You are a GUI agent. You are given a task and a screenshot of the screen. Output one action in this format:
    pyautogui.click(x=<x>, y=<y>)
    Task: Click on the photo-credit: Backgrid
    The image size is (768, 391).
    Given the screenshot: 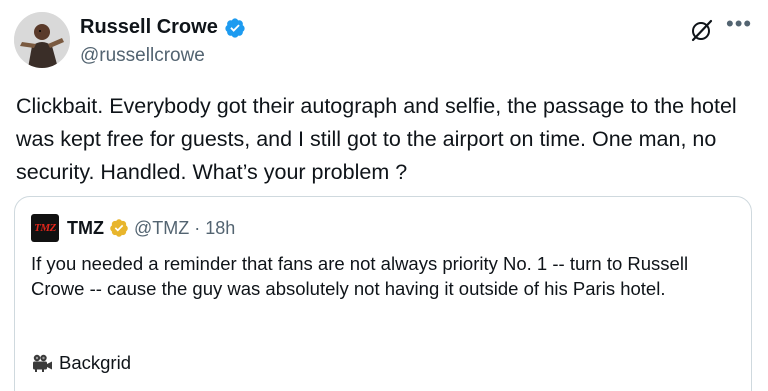 What is the action you would take?
    pyautogui.click(x=81, y=362)
    